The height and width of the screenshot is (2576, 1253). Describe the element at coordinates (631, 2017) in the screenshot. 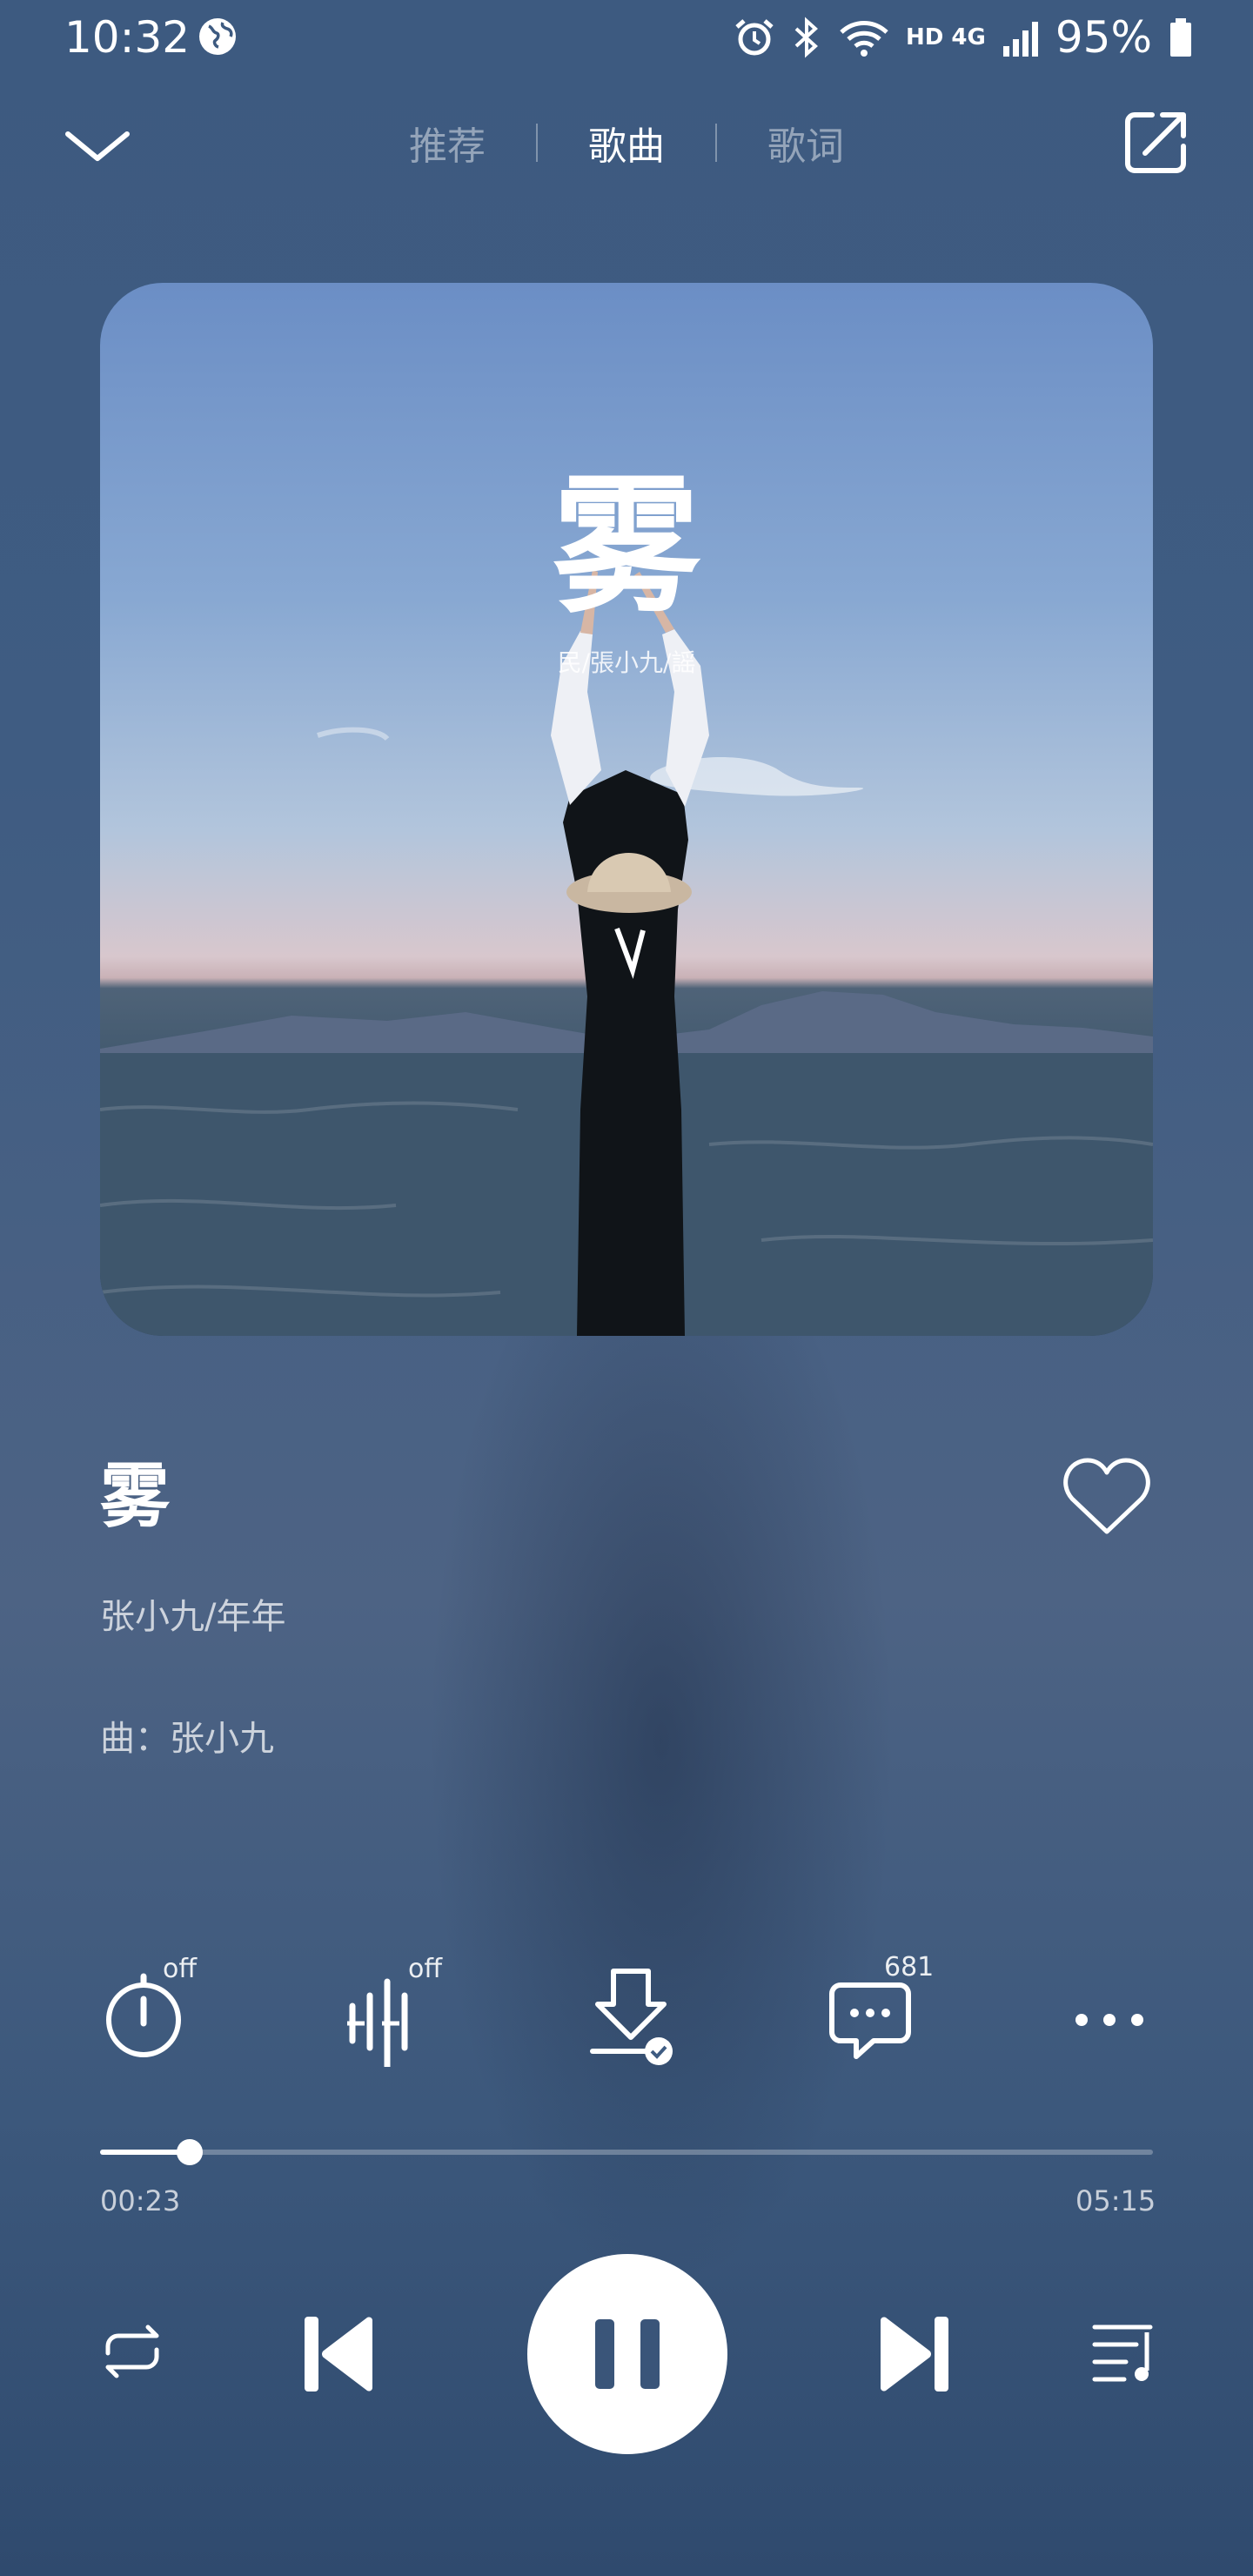

I see `download-done-icon` at that location.